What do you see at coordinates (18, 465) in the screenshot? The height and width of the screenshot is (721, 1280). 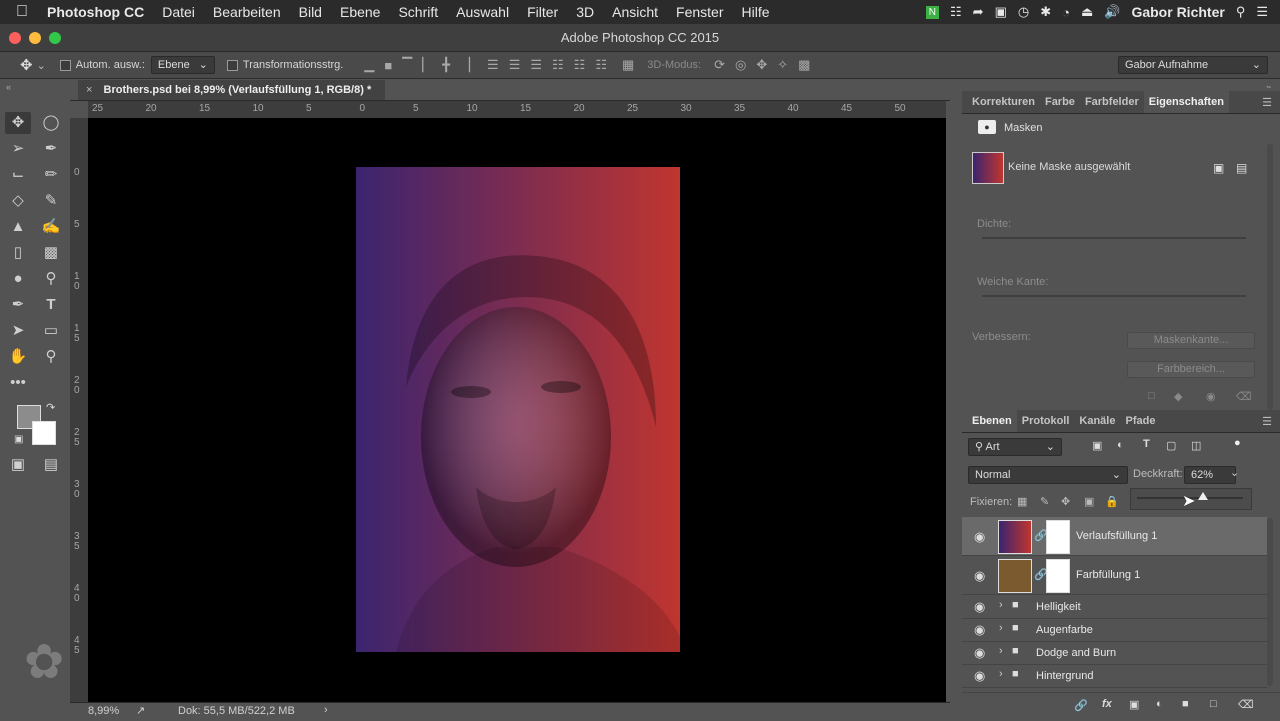 I see `quick-mask-icon: ▣` at bounding box center [18, 465].